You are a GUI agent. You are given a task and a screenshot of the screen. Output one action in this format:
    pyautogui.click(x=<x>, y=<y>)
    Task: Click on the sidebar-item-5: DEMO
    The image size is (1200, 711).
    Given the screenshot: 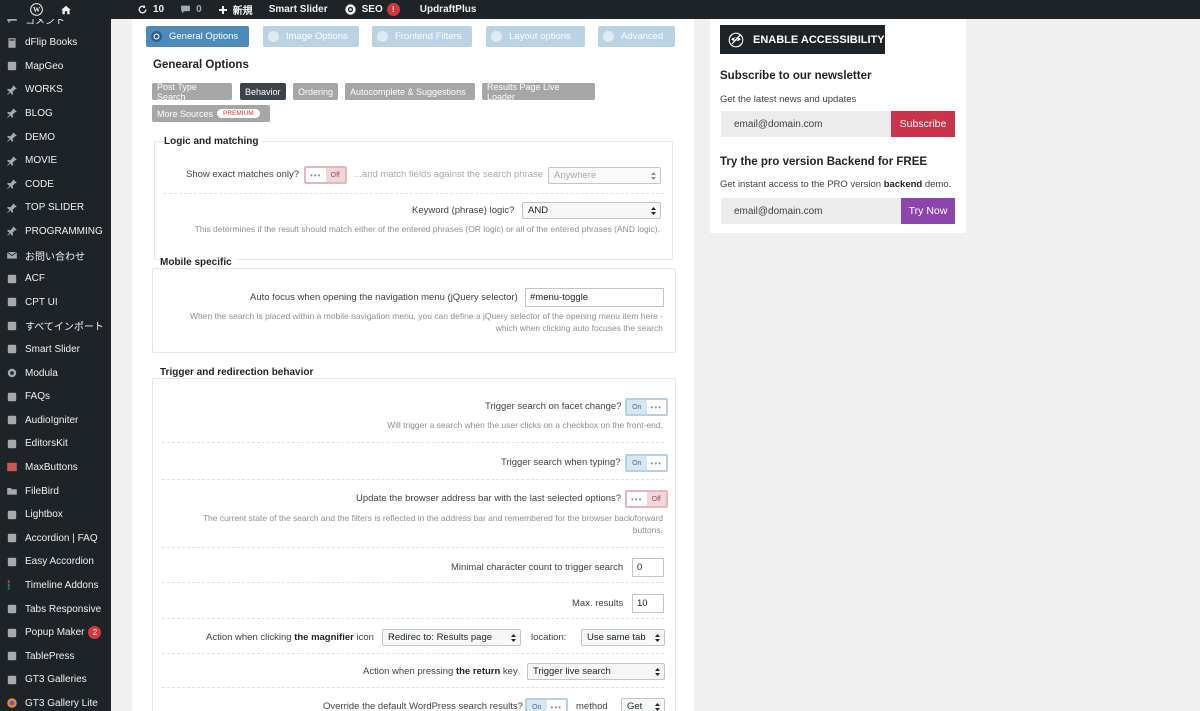 What is the action you would take?
    pyautogui.click(x=55, y=137)
    